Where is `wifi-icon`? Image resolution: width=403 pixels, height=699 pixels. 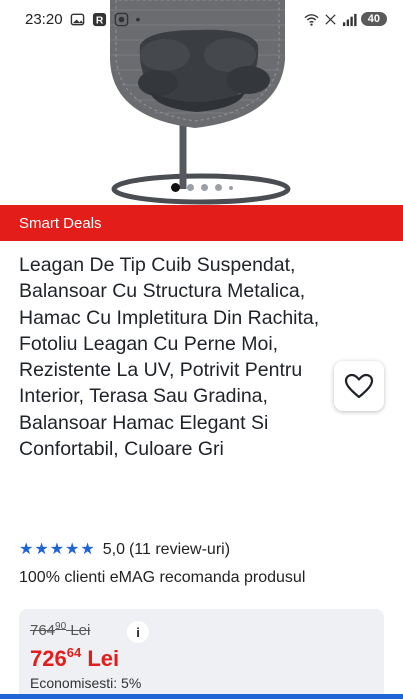 wifi-icon is located at coordinates (311, 19).